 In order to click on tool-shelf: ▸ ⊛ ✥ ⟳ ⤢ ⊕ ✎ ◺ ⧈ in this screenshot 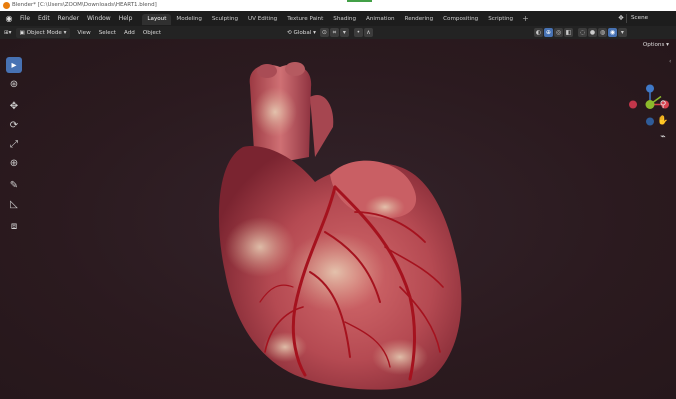, I will do `click(14, 147)`.